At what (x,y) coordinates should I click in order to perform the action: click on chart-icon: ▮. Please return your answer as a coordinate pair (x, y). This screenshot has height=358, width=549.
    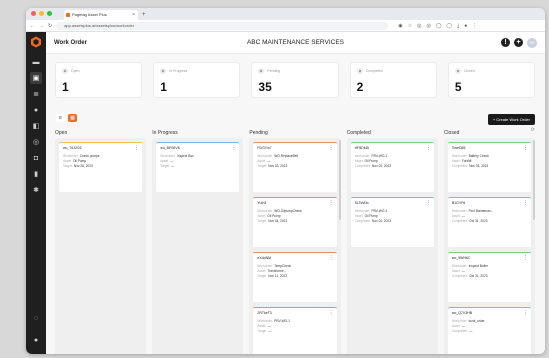
    Looking at the image, I should click on (36, 174).